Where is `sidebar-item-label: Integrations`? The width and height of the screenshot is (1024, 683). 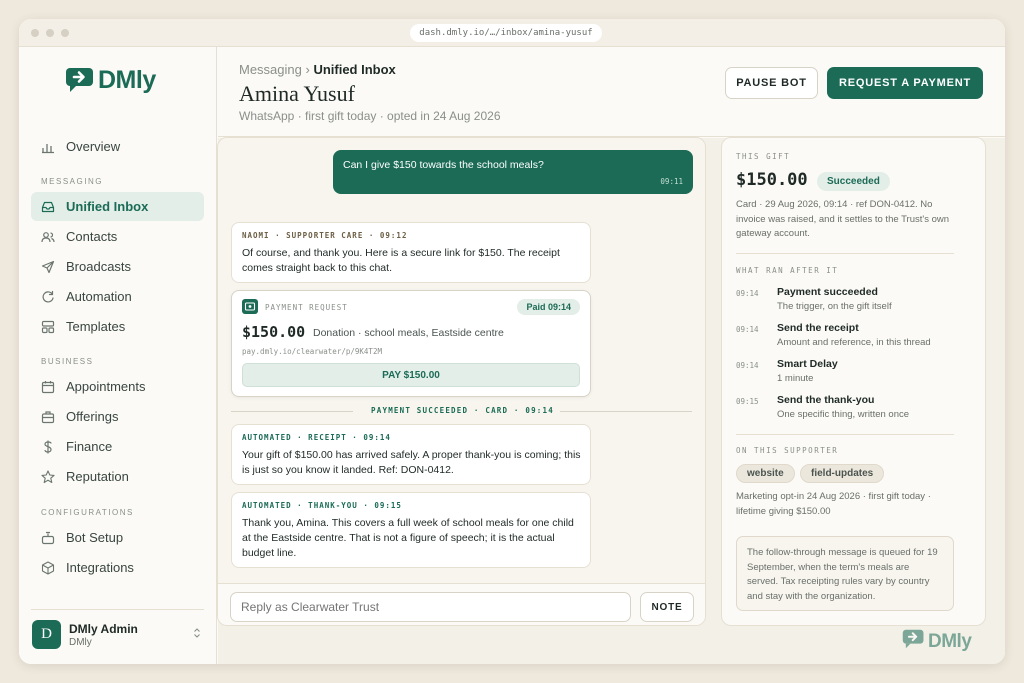 sidebar-item-label: Integrations is located at coordinates (100, 567).